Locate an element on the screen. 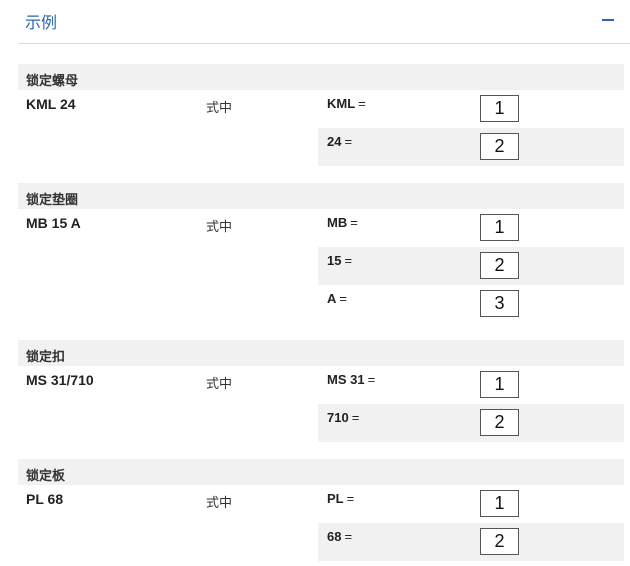  pair-key: KML = is located at coordinates (346, 103).